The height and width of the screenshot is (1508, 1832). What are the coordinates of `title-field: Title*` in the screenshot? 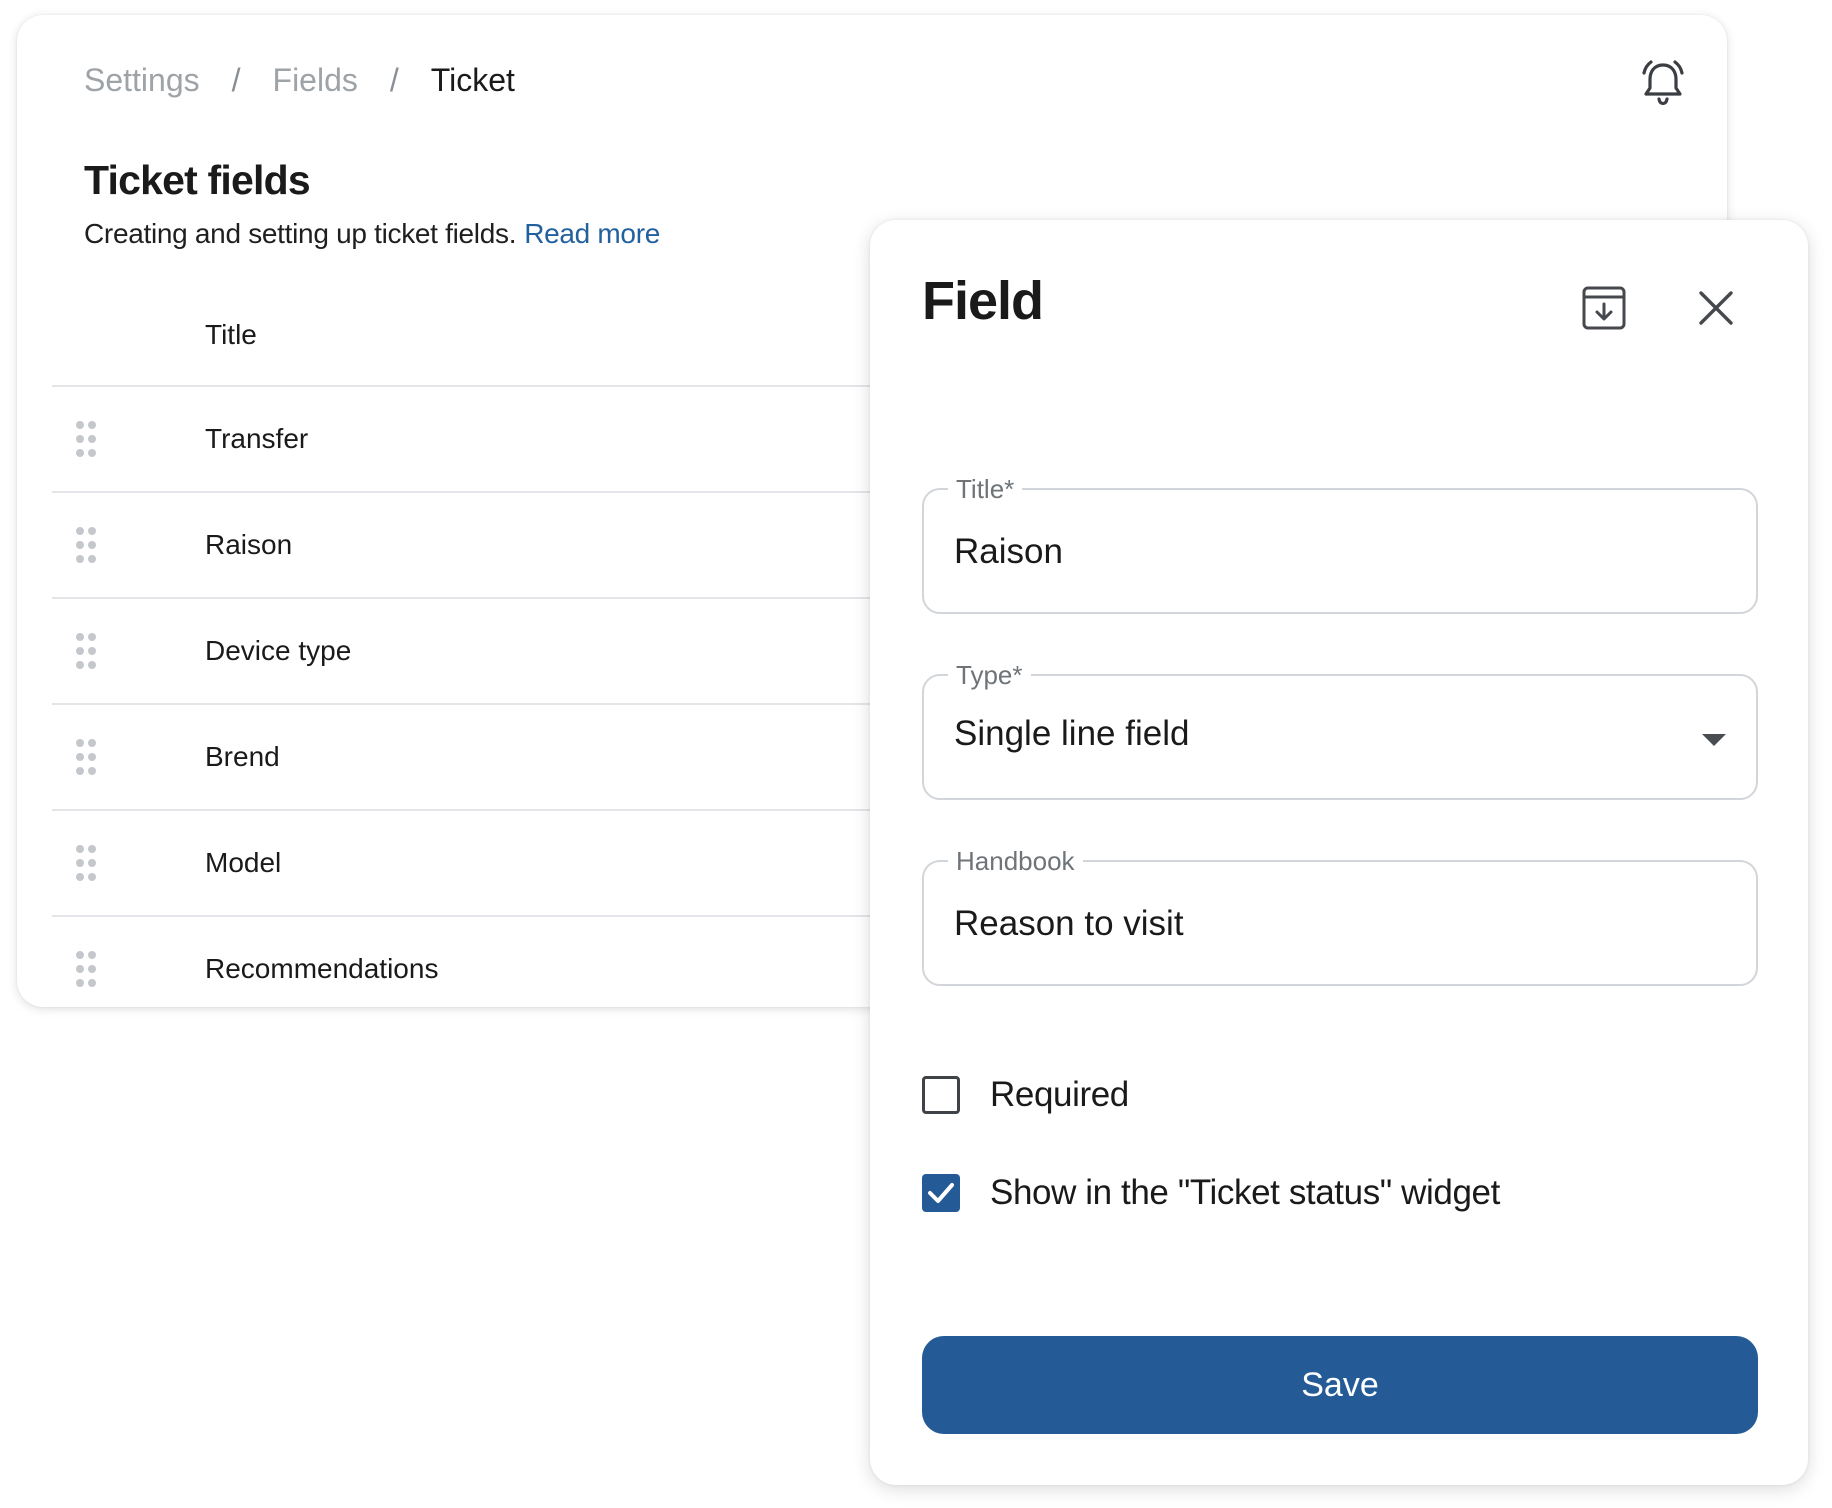 It's located at (1340, 543).